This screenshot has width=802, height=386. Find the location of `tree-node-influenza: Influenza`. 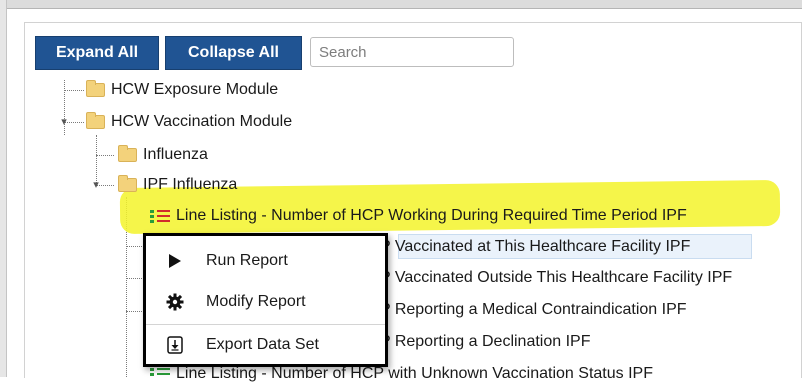

tree-node-influenza: Influenza is located at coordinates (163, 155).